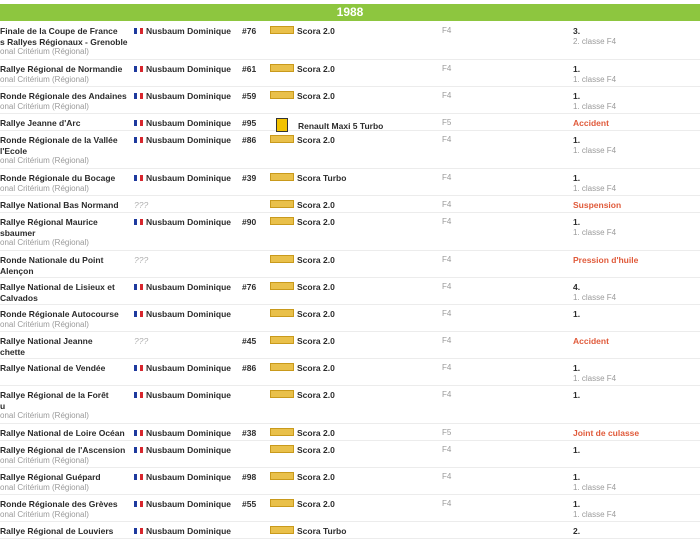  What do you see at coordinates (66, 298) in the screenshot?
I see `event-name: Calvados` at bounding box center [66, 298].